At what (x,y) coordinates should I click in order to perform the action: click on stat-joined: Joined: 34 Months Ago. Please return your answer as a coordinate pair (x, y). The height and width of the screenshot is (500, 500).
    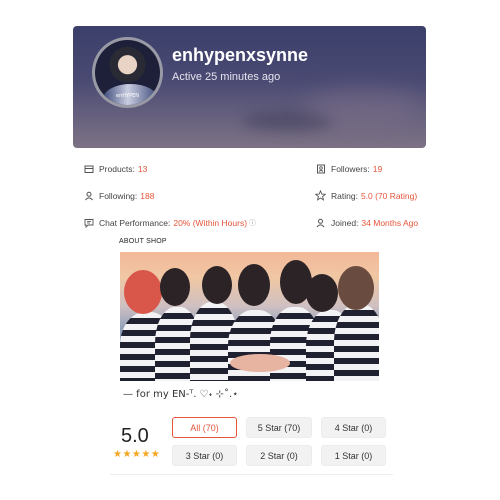
    Looking at the image, I should click on (366, 222).